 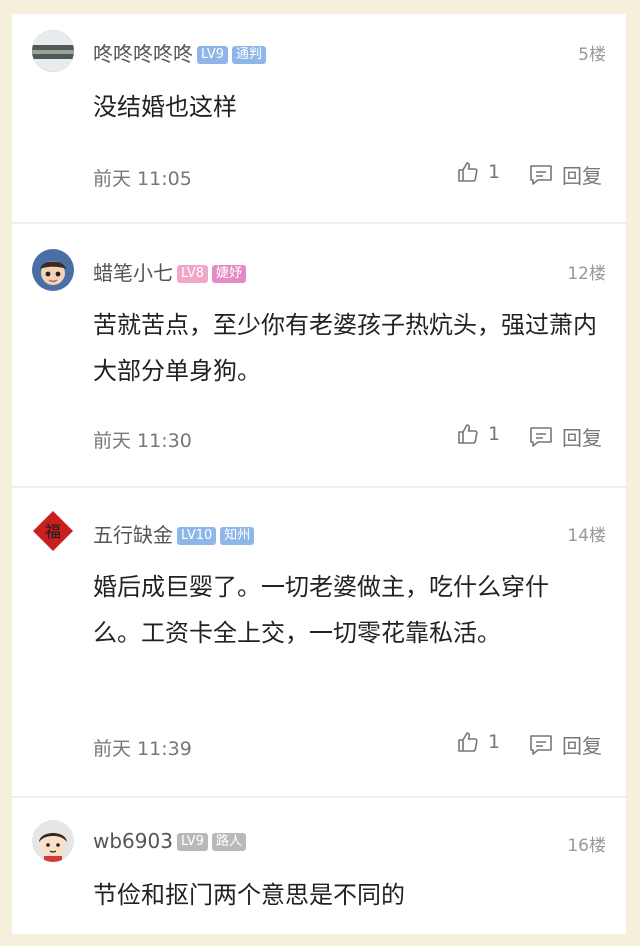 I want to click on user-avatar: 福, so click(x=53, y=531).